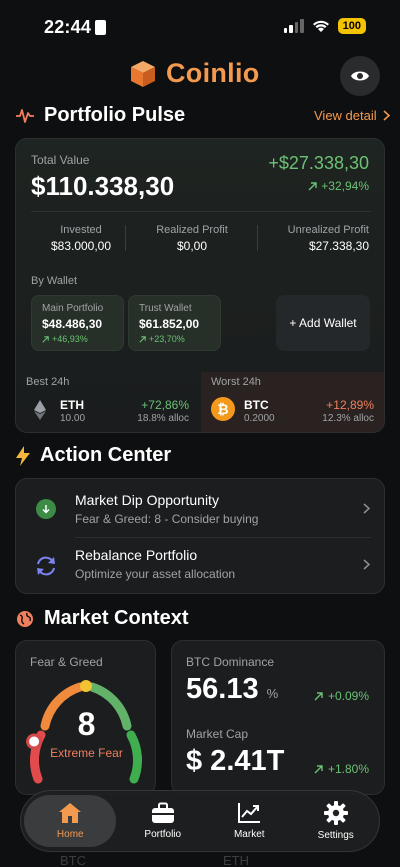  I want to click on nav-settings: Settings, so click(336, 821).